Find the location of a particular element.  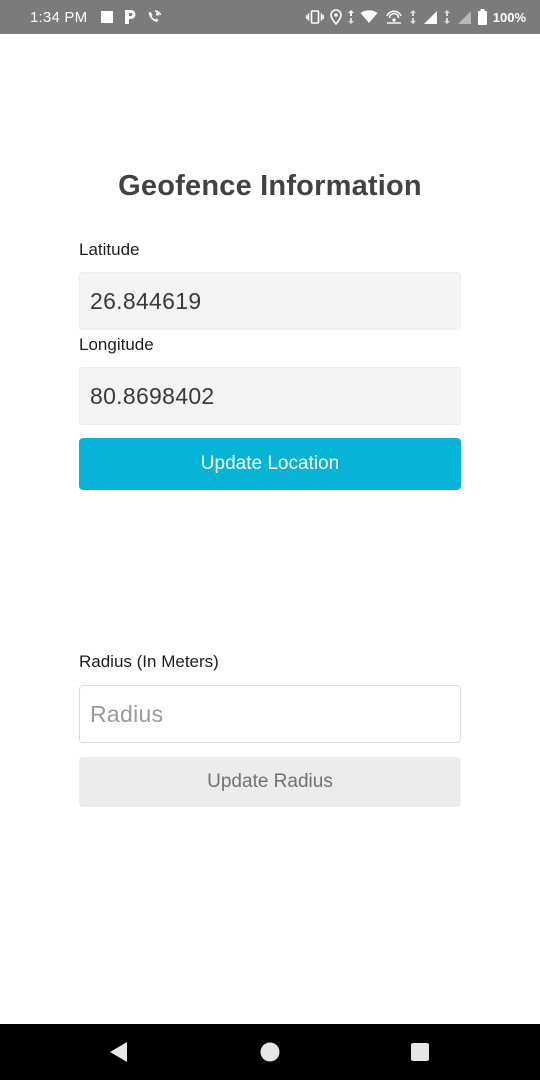

recents-icon is located at coordinates (420, 1052).